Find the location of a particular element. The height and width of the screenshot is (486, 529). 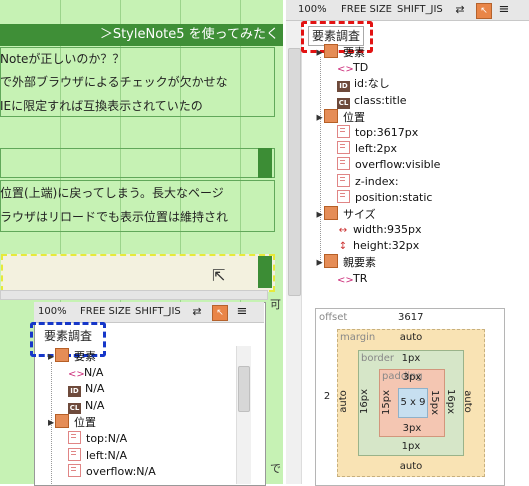

editor-line: 位置(上端)に戻ってしまう。長大なページ is located at coordinates (137, 192).